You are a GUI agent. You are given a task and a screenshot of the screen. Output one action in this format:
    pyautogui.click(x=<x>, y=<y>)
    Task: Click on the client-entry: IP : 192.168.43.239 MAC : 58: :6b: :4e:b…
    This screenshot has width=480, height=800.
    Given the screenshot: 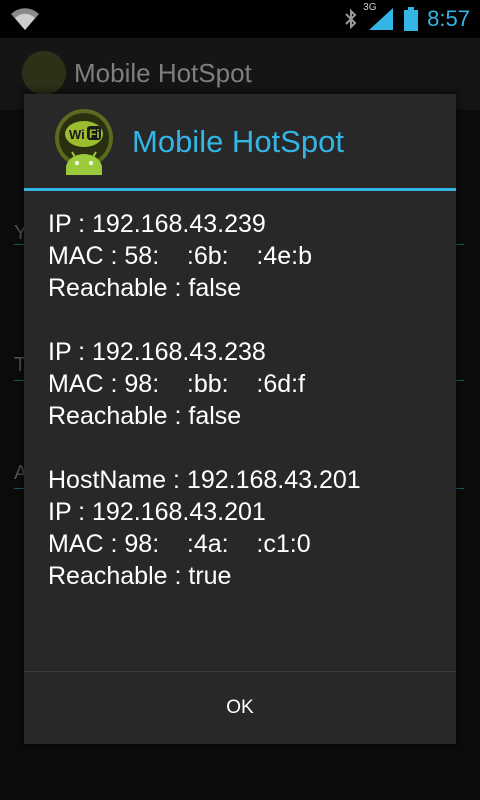 What is the action you would take?
    pyautogui.click(x=248, y=256)
    